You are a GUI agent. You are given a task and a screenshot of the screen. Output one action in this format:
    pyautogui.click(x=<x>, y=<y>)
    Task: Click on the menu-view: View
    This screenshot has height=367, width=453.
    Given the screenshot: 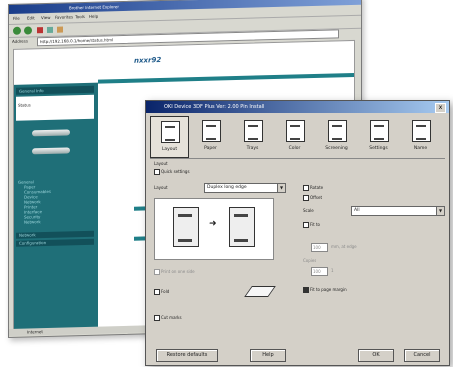 What is the action you would take?
    pyautogui.click(x=46, y=17)
    